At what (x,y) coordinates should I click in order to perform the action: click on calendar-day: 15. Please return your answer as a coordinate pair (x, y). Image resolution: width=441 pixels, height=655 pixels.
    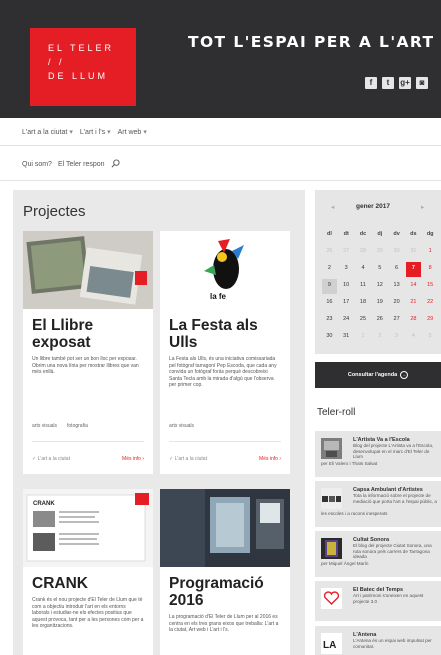
    Looking at the image, I should click on (430, 286).